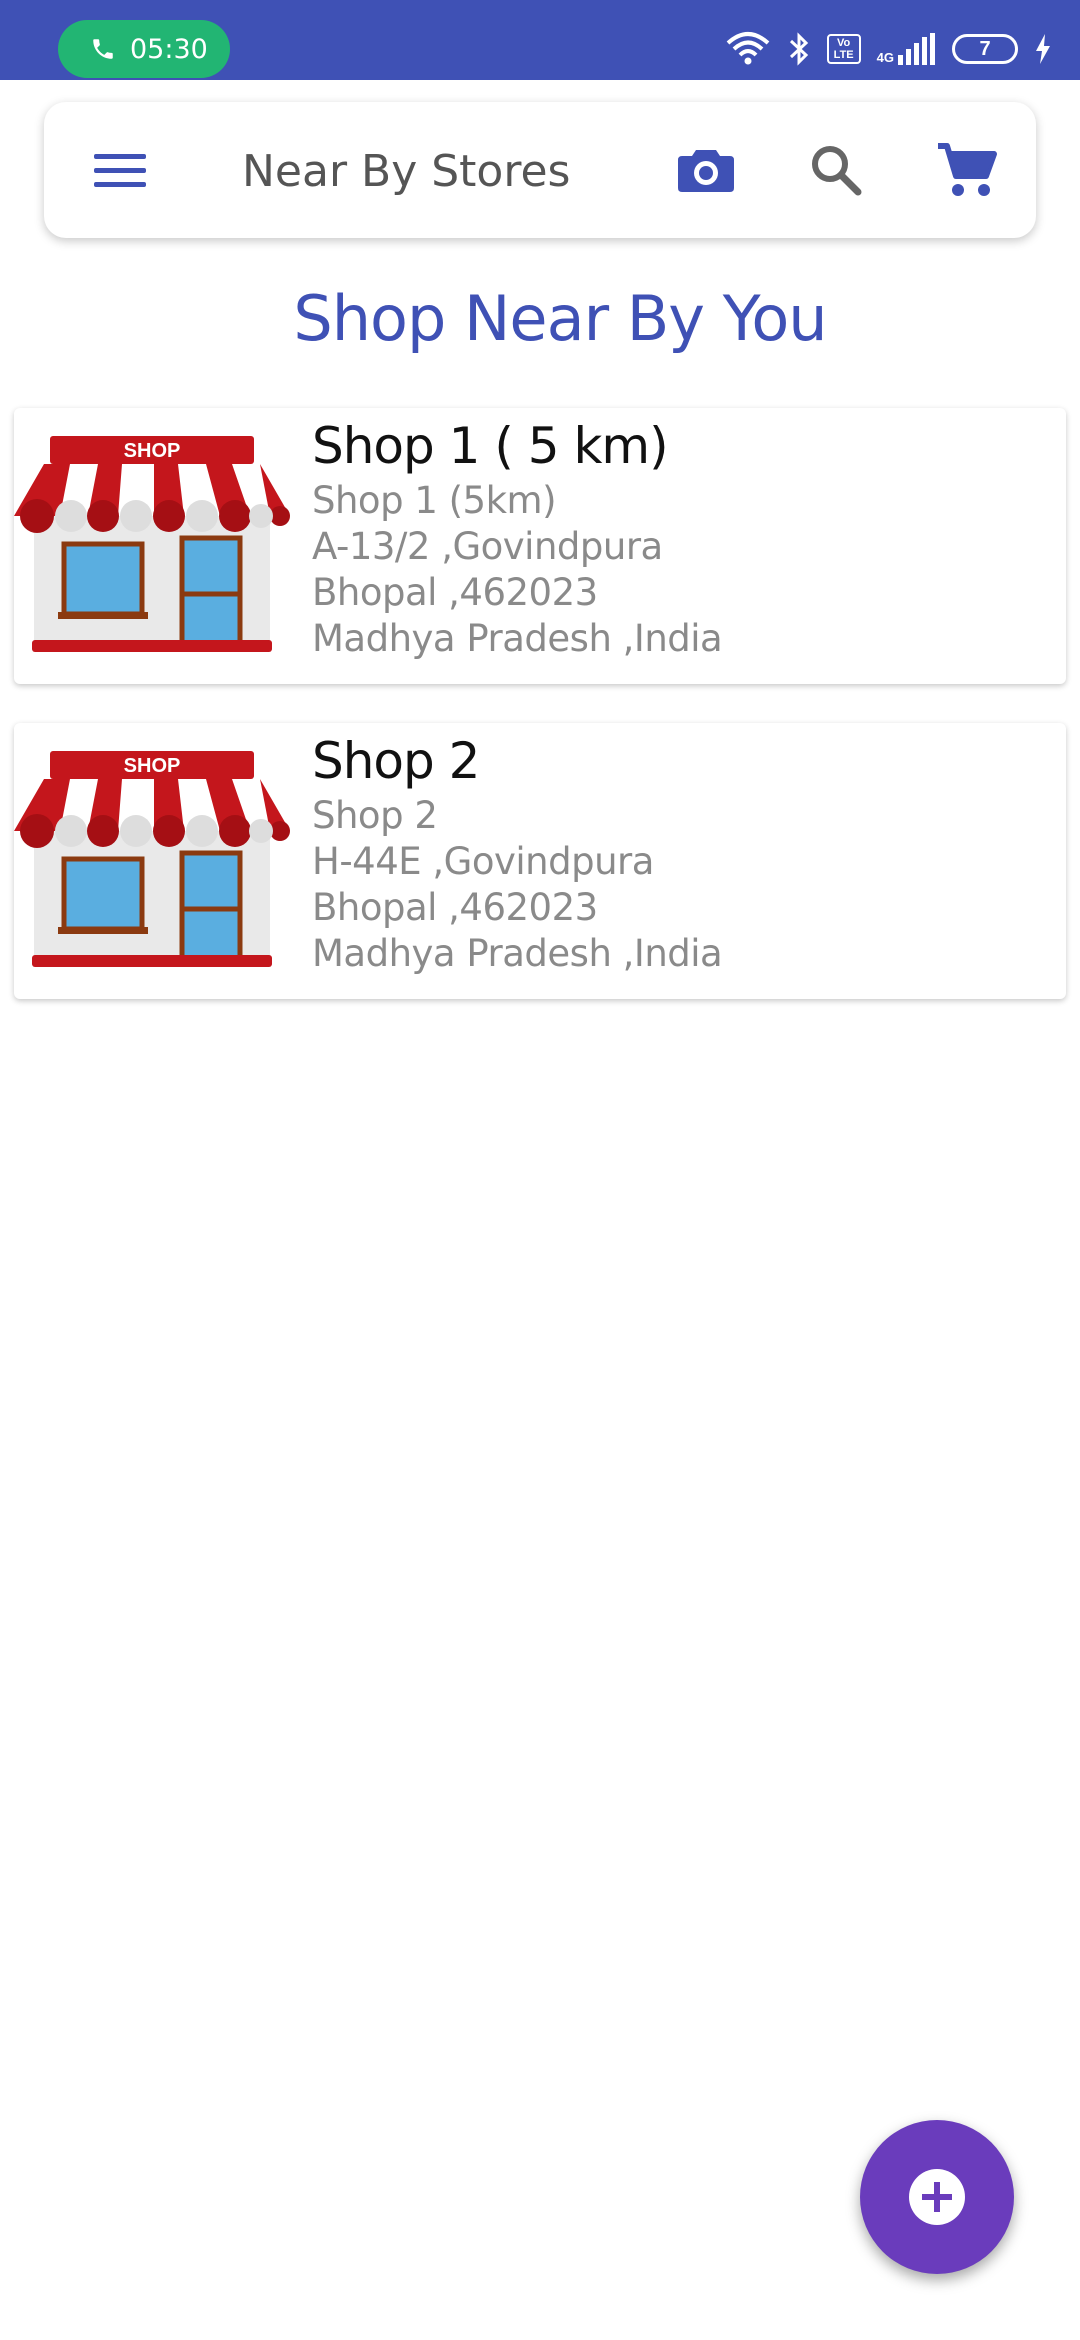  I want to click on shop-address: A-13/2 ,Govindpura, so click(487, 546).